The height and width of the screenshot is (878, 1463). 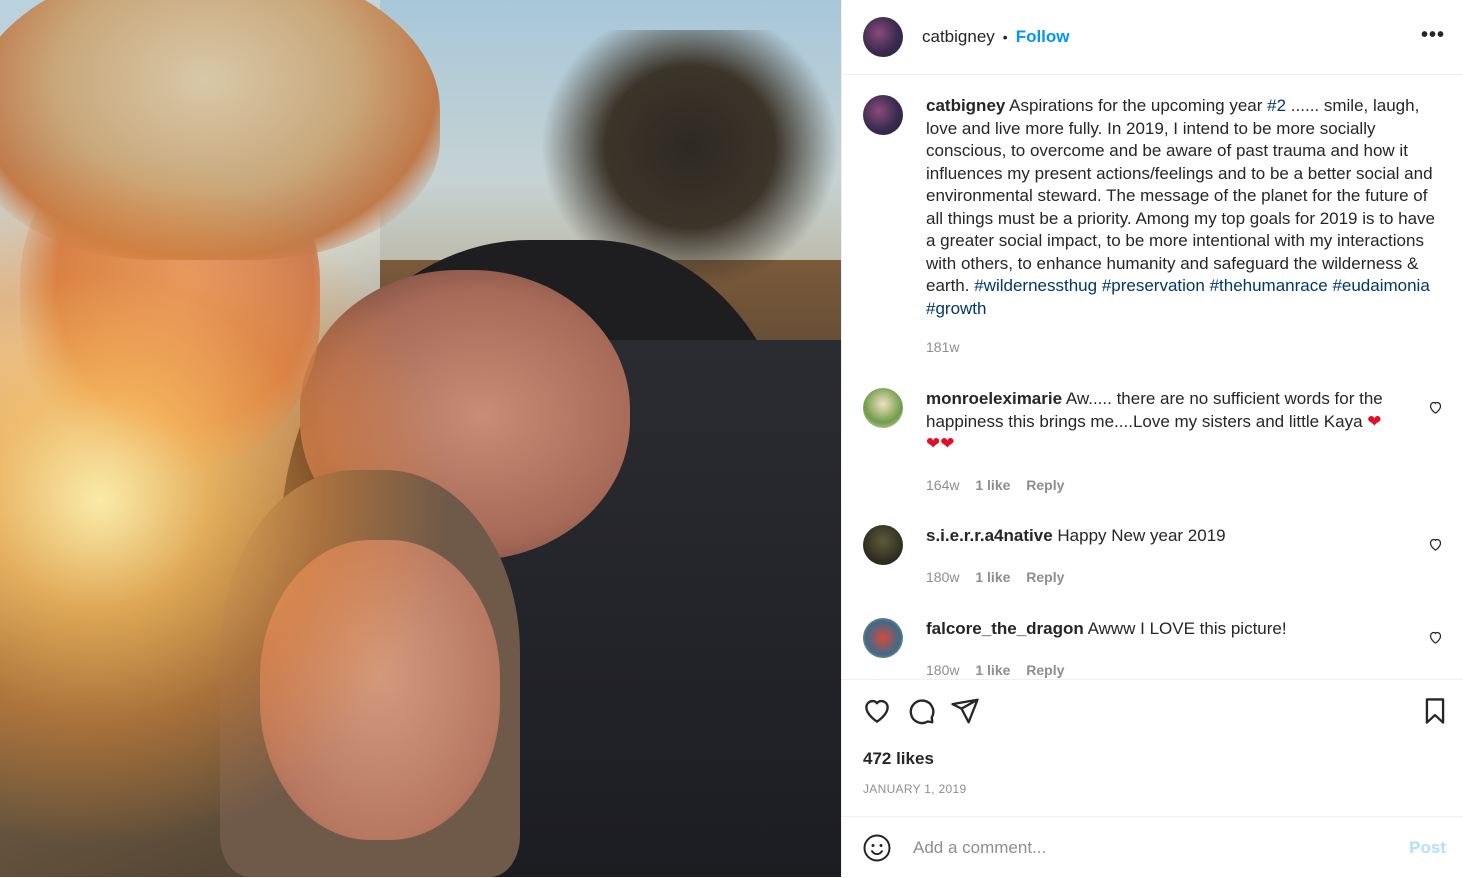 What do you see at coordinates (877, 848) in the screenshot?
I see `emoji-smile-icon` at bounding box center [877, 848].